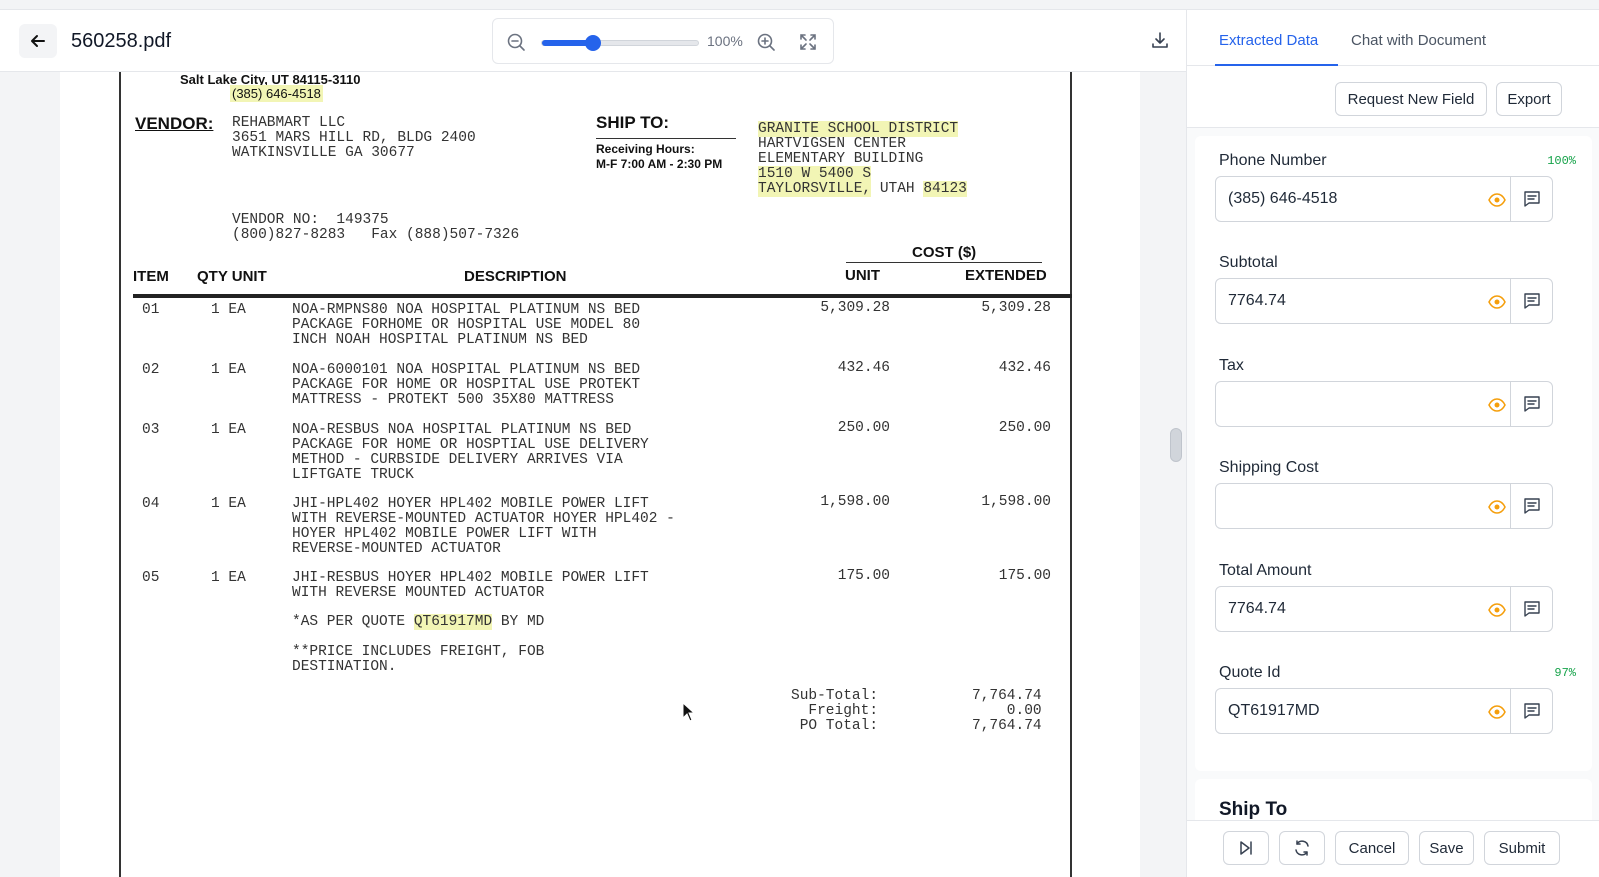 This screenshot has width=1599, height=877. I want to click on total-amount-field, so click(1384, 609).